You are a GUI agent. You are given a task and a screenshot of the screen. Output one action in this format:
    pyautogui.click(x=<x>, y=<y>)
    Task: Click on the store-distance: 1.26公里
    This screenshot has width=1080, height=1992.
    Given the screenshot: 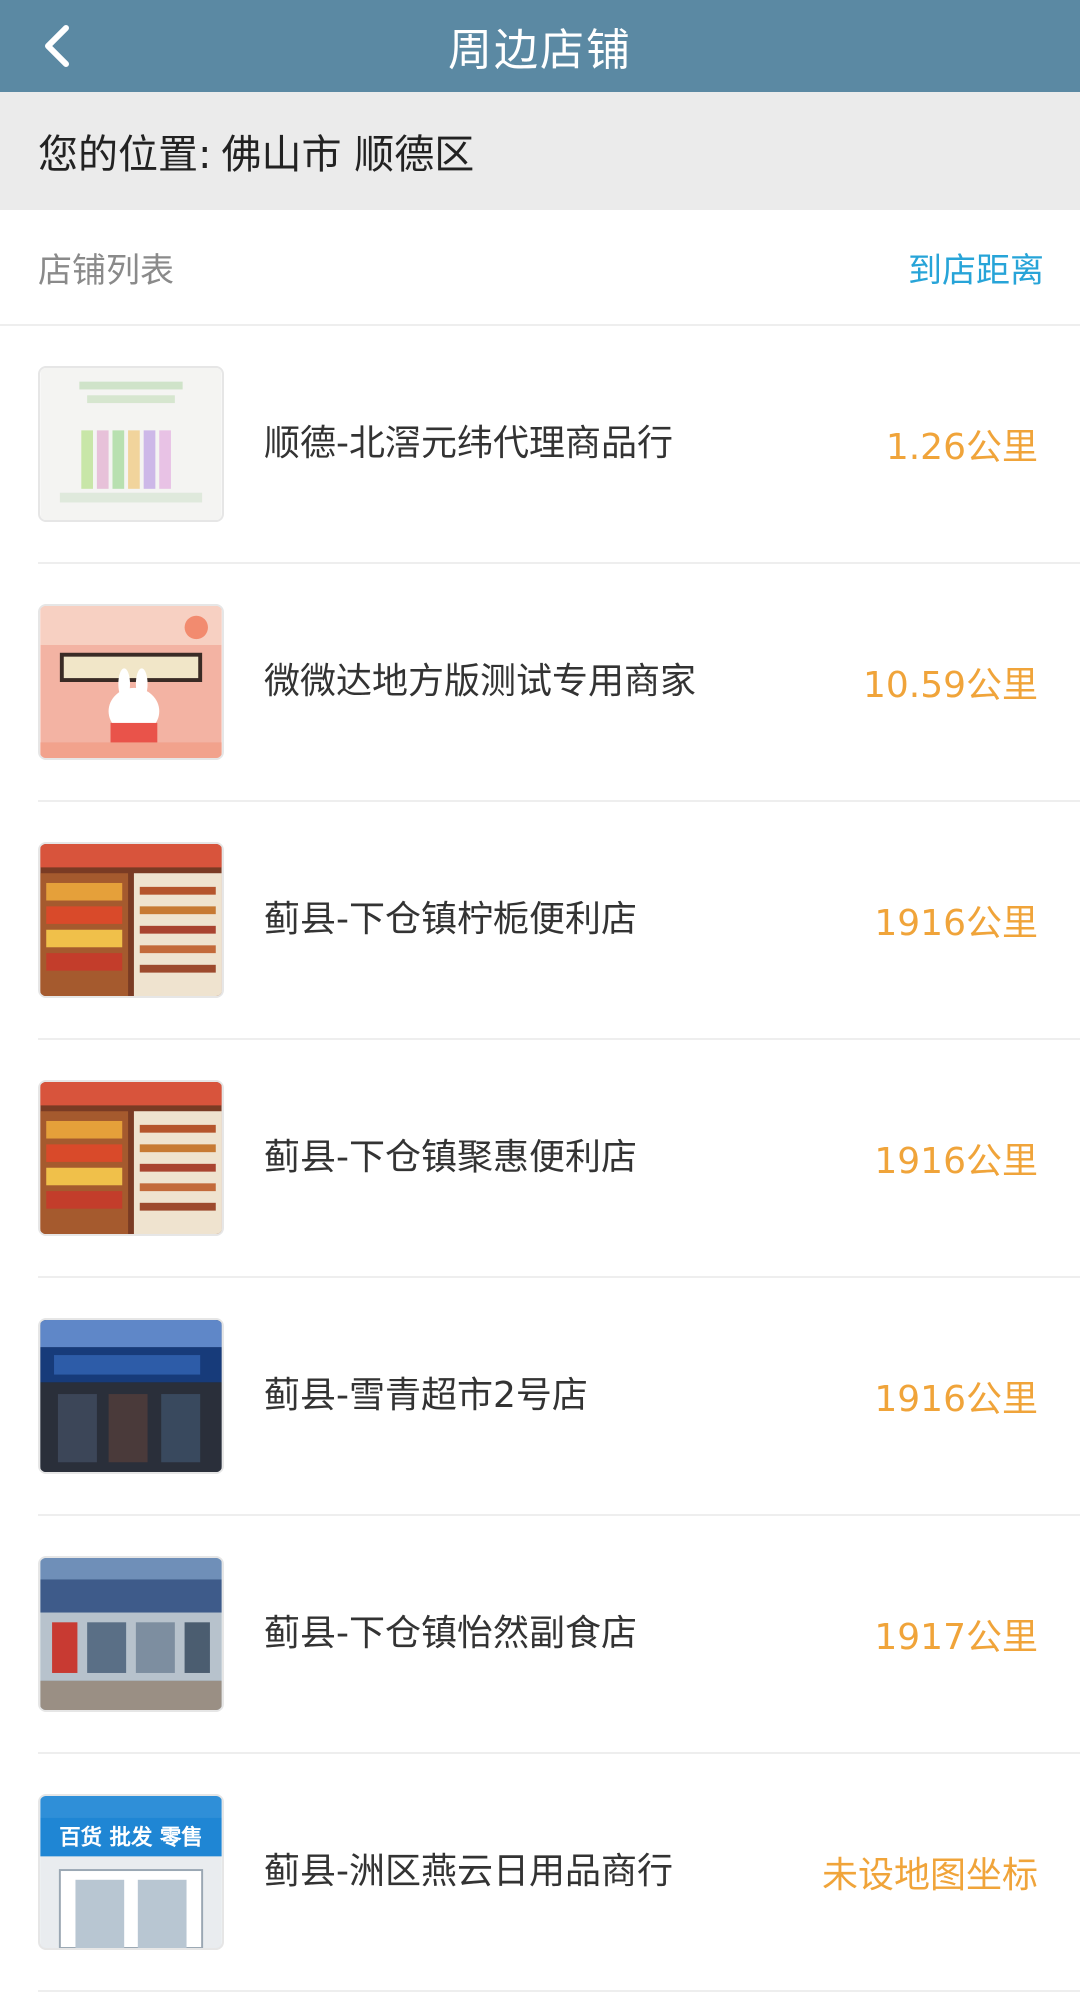 What is the action you would take?
    pyautogui.click(x=961, y=447)
    